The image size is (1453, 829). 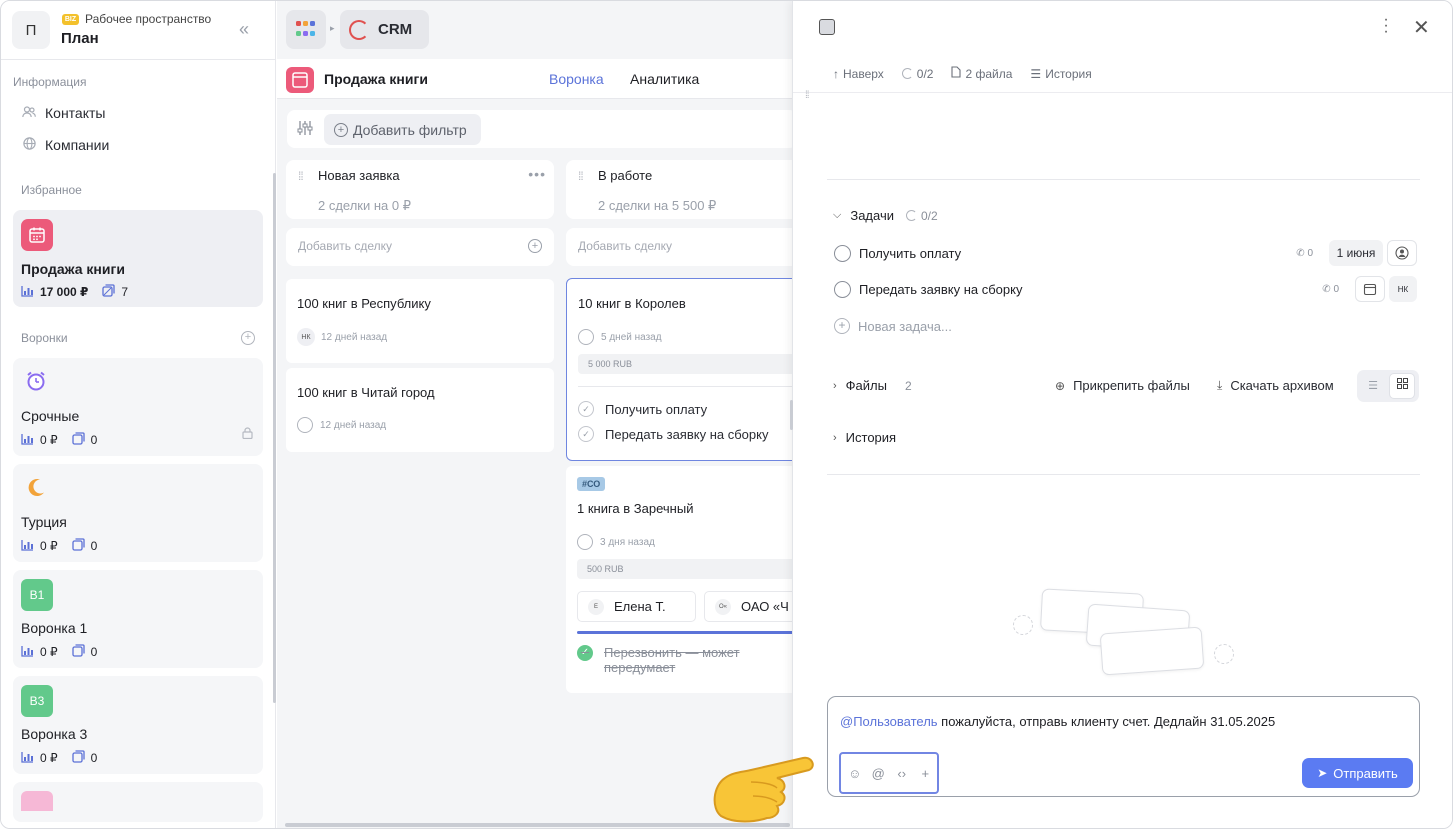 What do you see at coordinates (679, 189) in the screenshot?
I see `column-header-in-progress: ⁞⁞ В работе 2 сделки на 5 500 ₽` at bounding box center [679, 189].